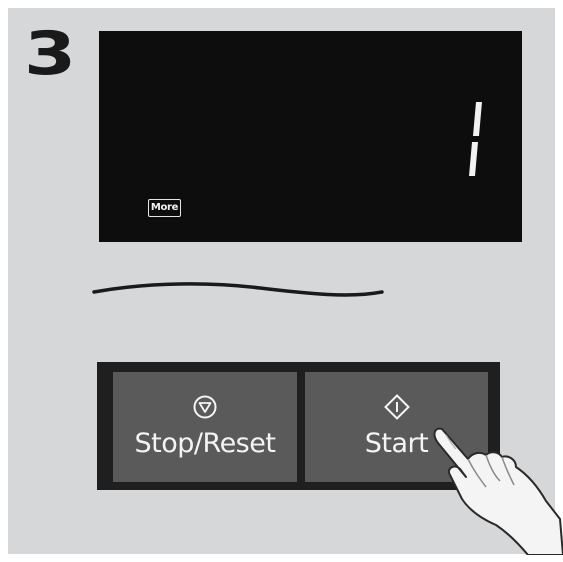 This screenshot has height=562, width=563. Describe the element at coordinates (205, 407) in the screenshot. I see `stop-icon` at that location.